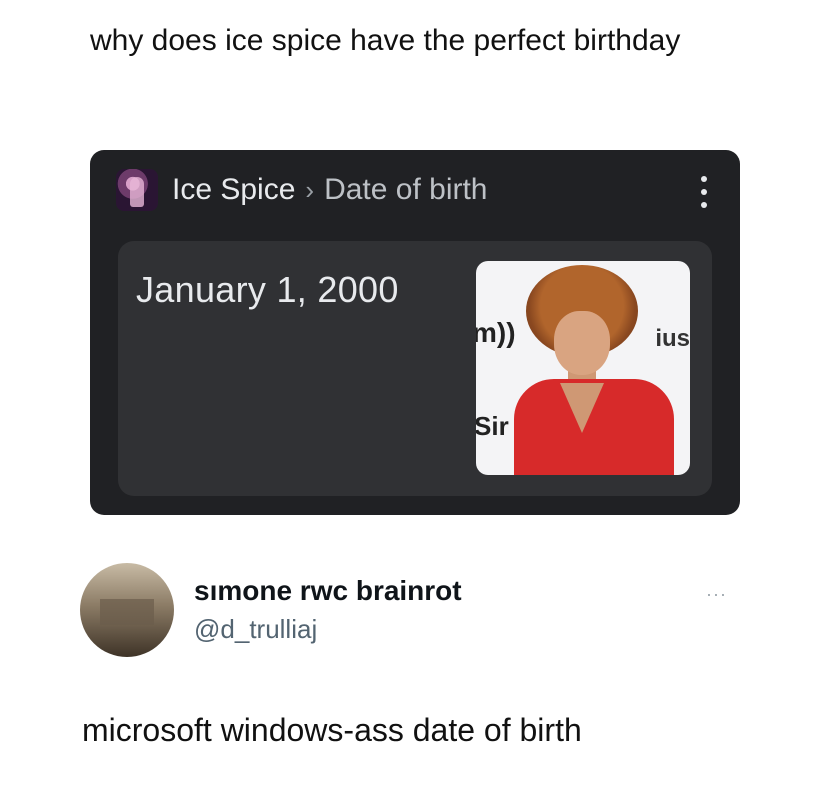  I want to click on reply-more-icon: ···, so click(716, 594).